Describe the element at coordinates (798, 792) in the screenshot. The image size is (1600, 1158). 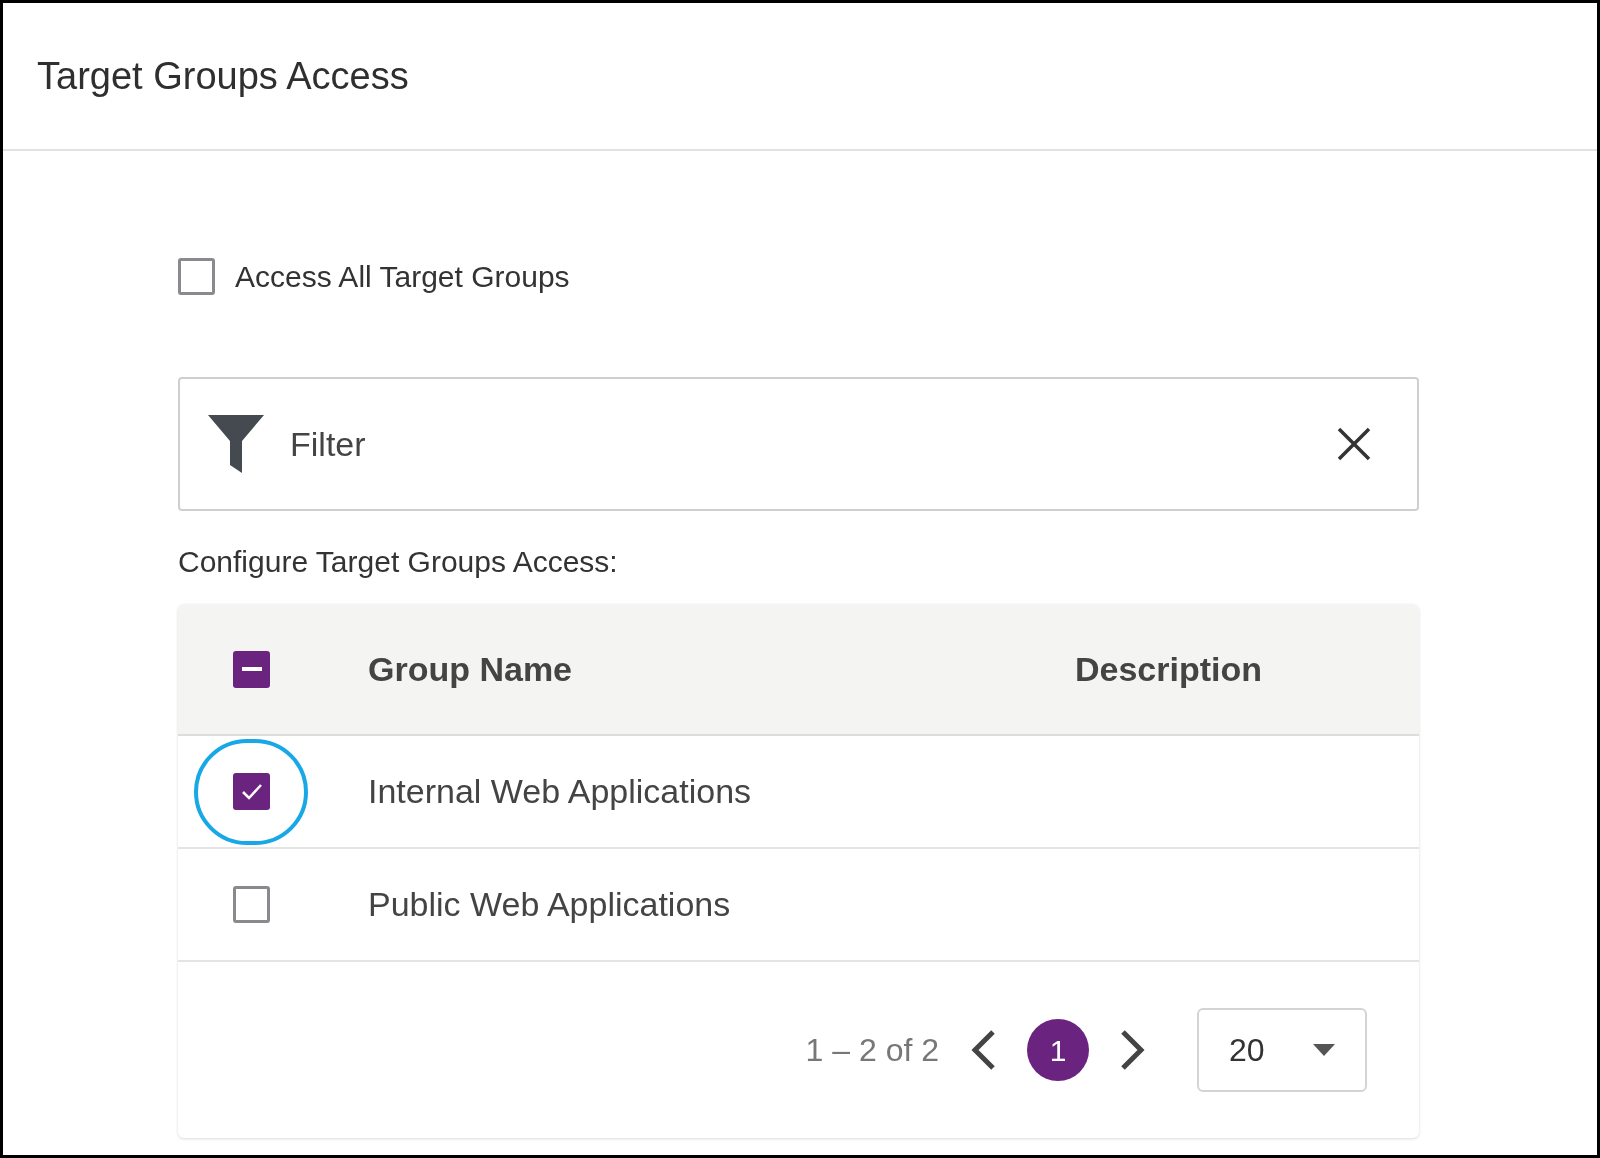
I see `table-row: Internal Web Applications` at that location.